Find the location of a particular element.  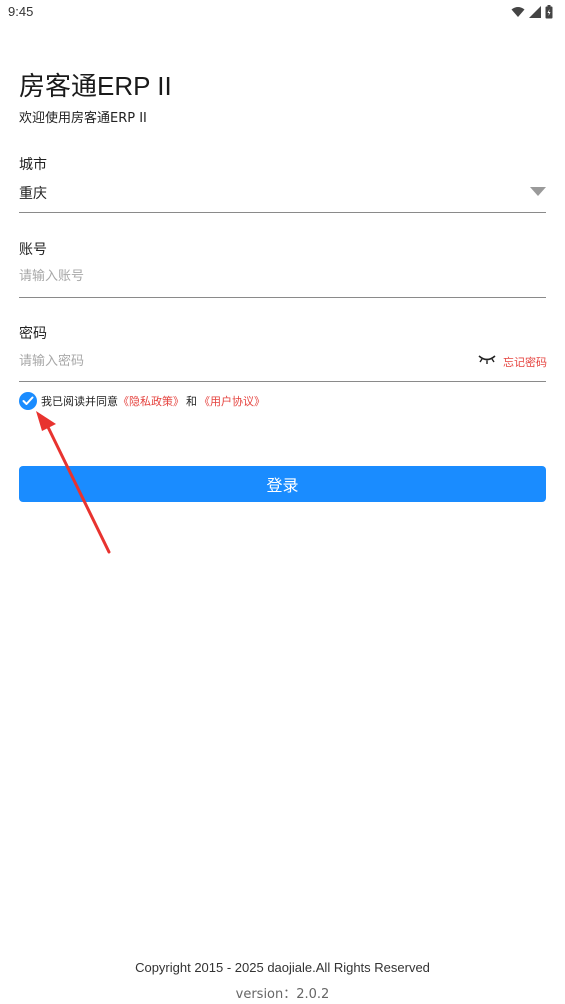

checkmark-glyph is located at coordinates (28, 400).